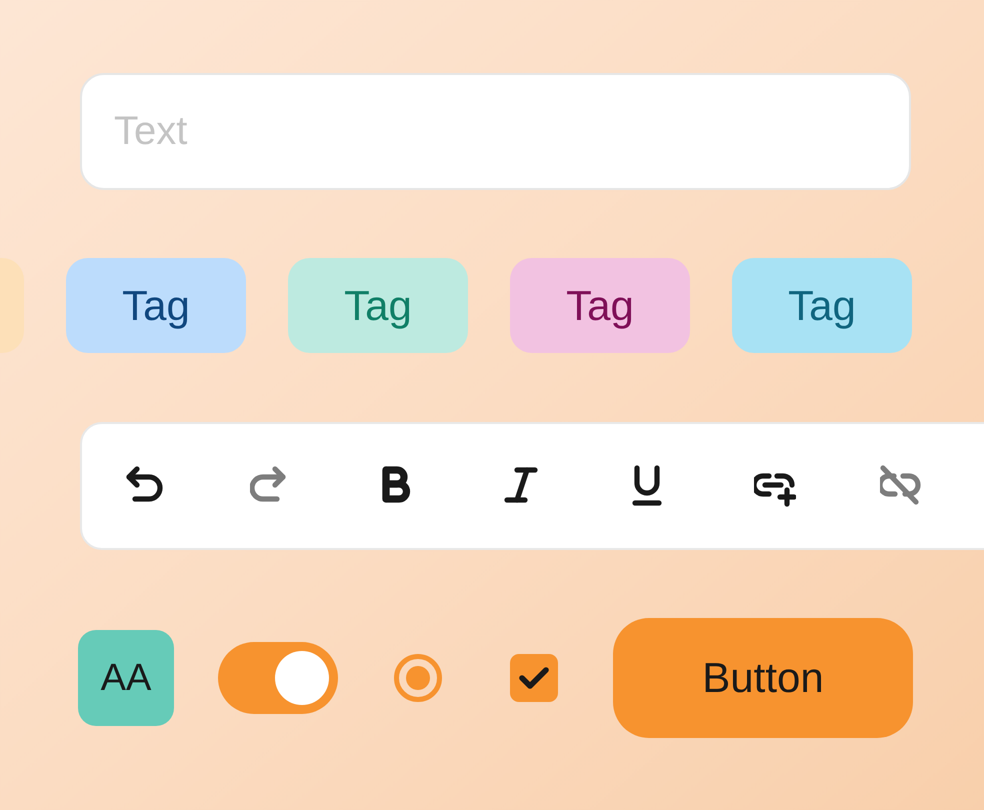 The image size is (984, 810). I want to click on unlink-icon, so click(901, 486).